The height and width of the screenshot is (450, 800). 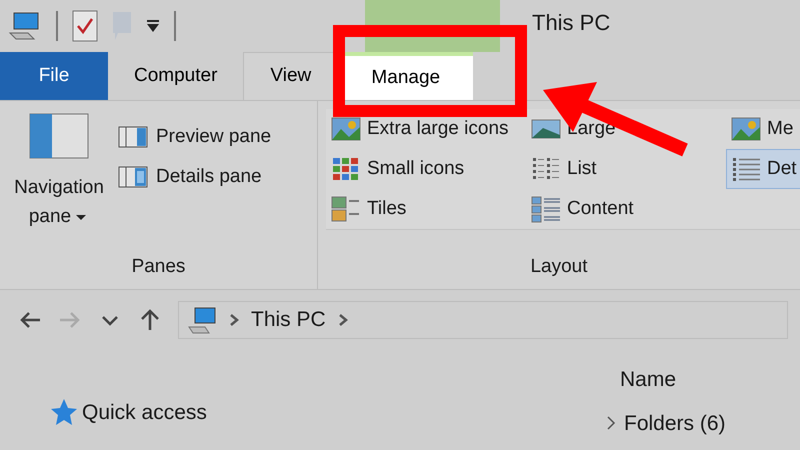 I want to click on ribbon-button: Preview pane, so click(x=195, y=137).